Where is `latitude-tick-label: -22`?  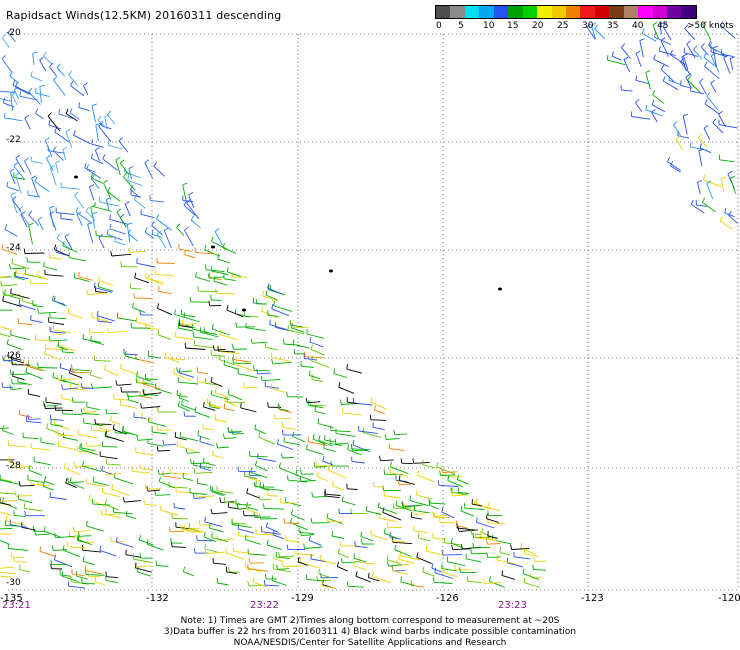 latitude-tick-label: -22 is located at coordinates (13, 140).